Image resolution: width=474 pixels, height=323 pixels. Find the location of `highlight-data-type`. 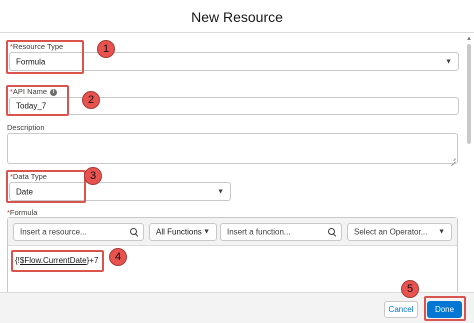

highlight-data-type is located at coordinates (46, 186).